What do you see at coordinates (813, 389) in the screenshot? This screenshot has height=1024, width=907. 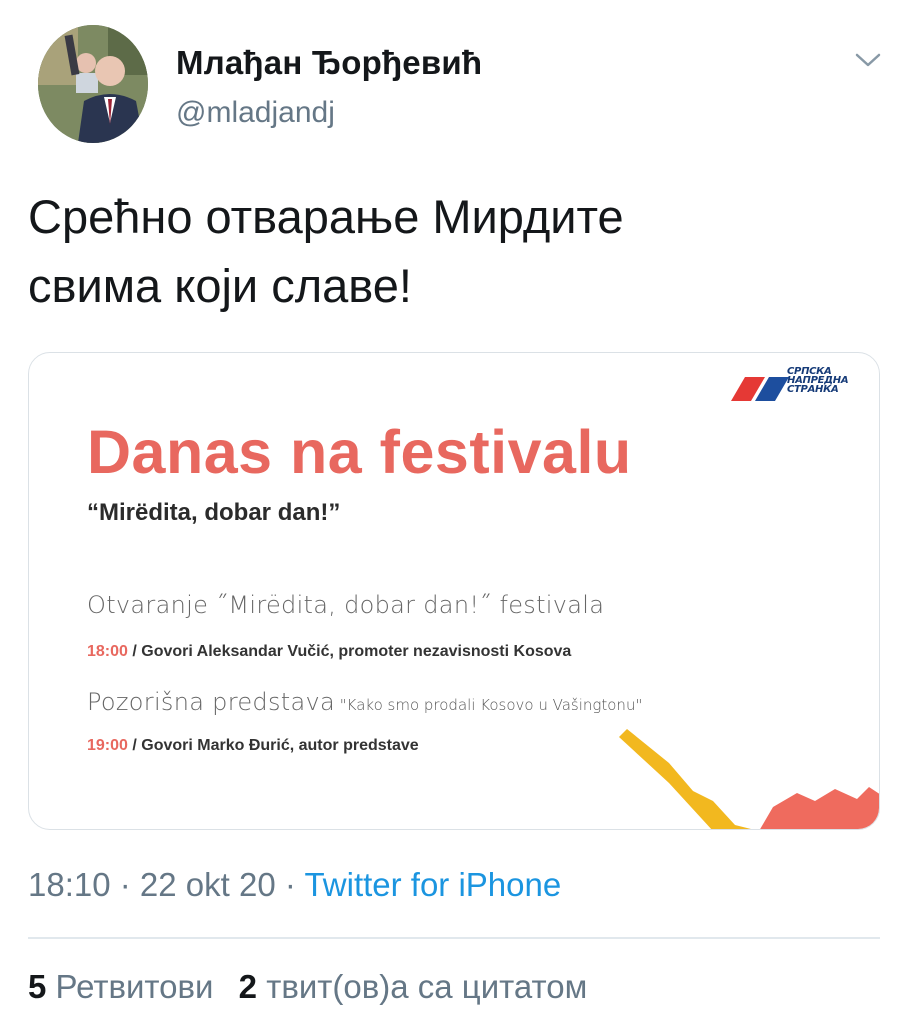 I see `logo-line: СТРАНКА` at bounding box center [813, 389].